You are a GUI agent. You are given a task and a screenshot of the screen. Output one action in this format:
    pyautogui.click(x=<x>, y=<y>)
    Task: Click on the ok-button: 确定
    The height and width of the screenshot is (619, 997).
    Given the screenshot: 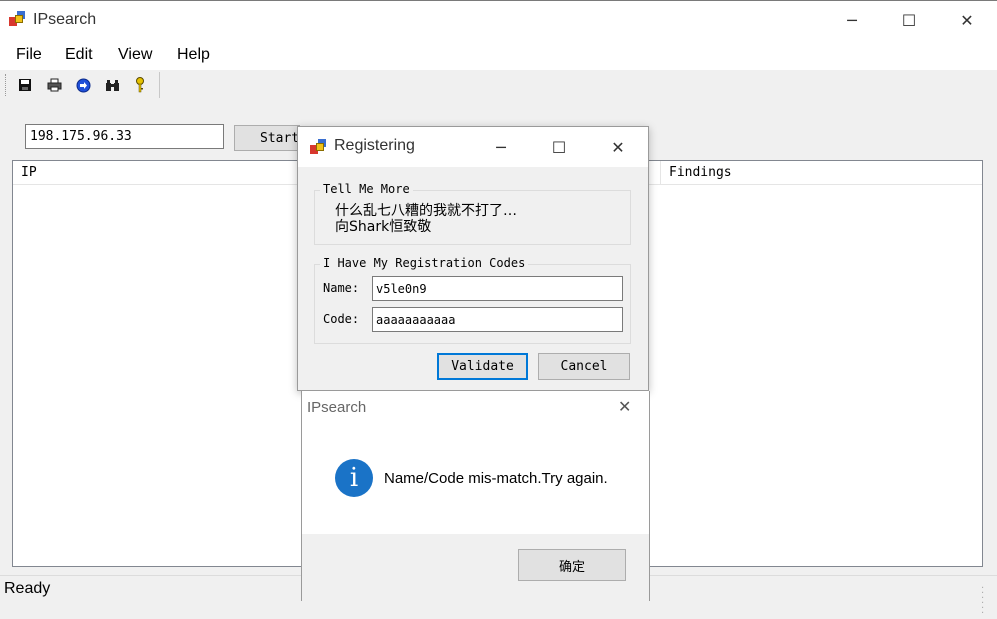 What is the action you would take?
    pyautogui.click(x=572, y=565)
    